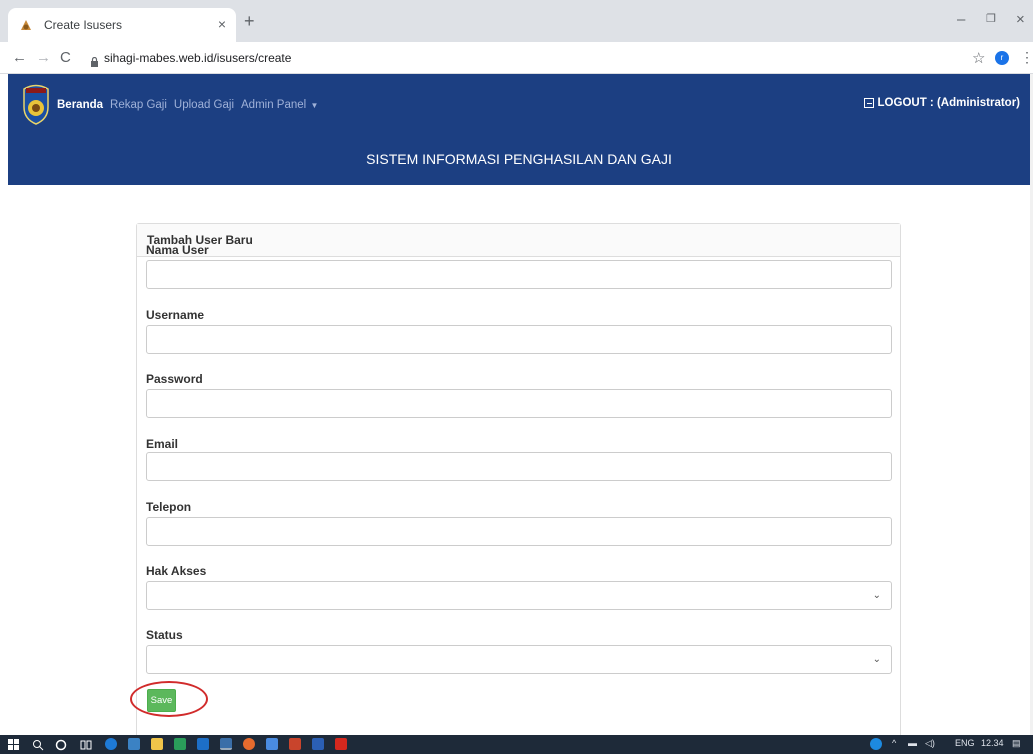 This screenshot has width=1033, height=756. I want to click on search-icon, so click(38, 744).